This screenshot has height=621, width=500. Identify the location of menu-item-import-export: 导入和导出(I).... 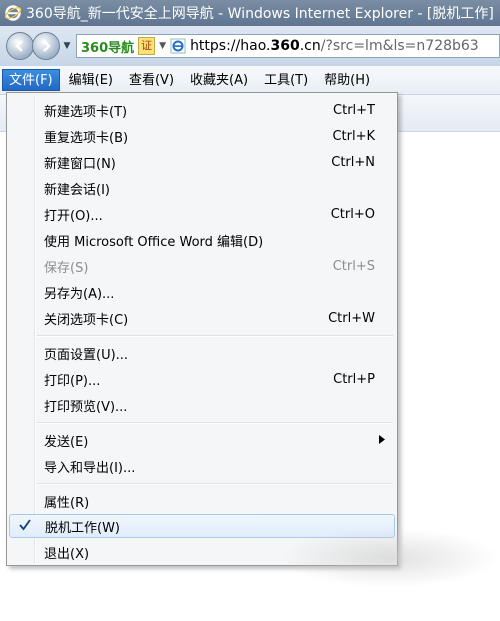
(202, 466).